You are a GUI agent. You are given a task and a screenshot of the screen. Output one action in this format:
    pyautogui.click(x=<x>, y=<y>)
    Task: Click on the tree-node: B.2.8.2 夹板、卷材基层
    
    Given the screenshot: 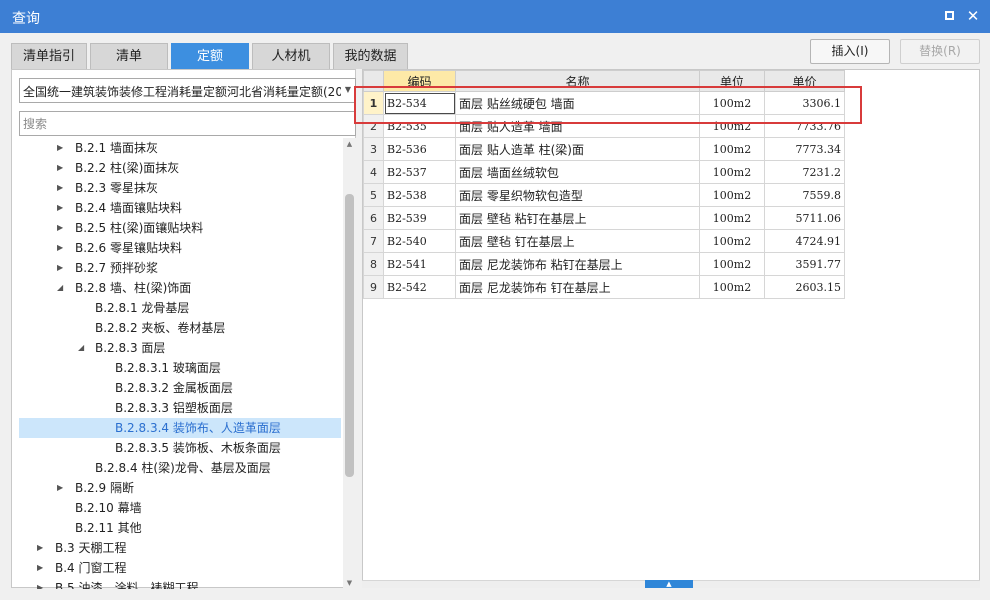 What is the action you would take?
    pyautogui.click(x=180, y=328)
    